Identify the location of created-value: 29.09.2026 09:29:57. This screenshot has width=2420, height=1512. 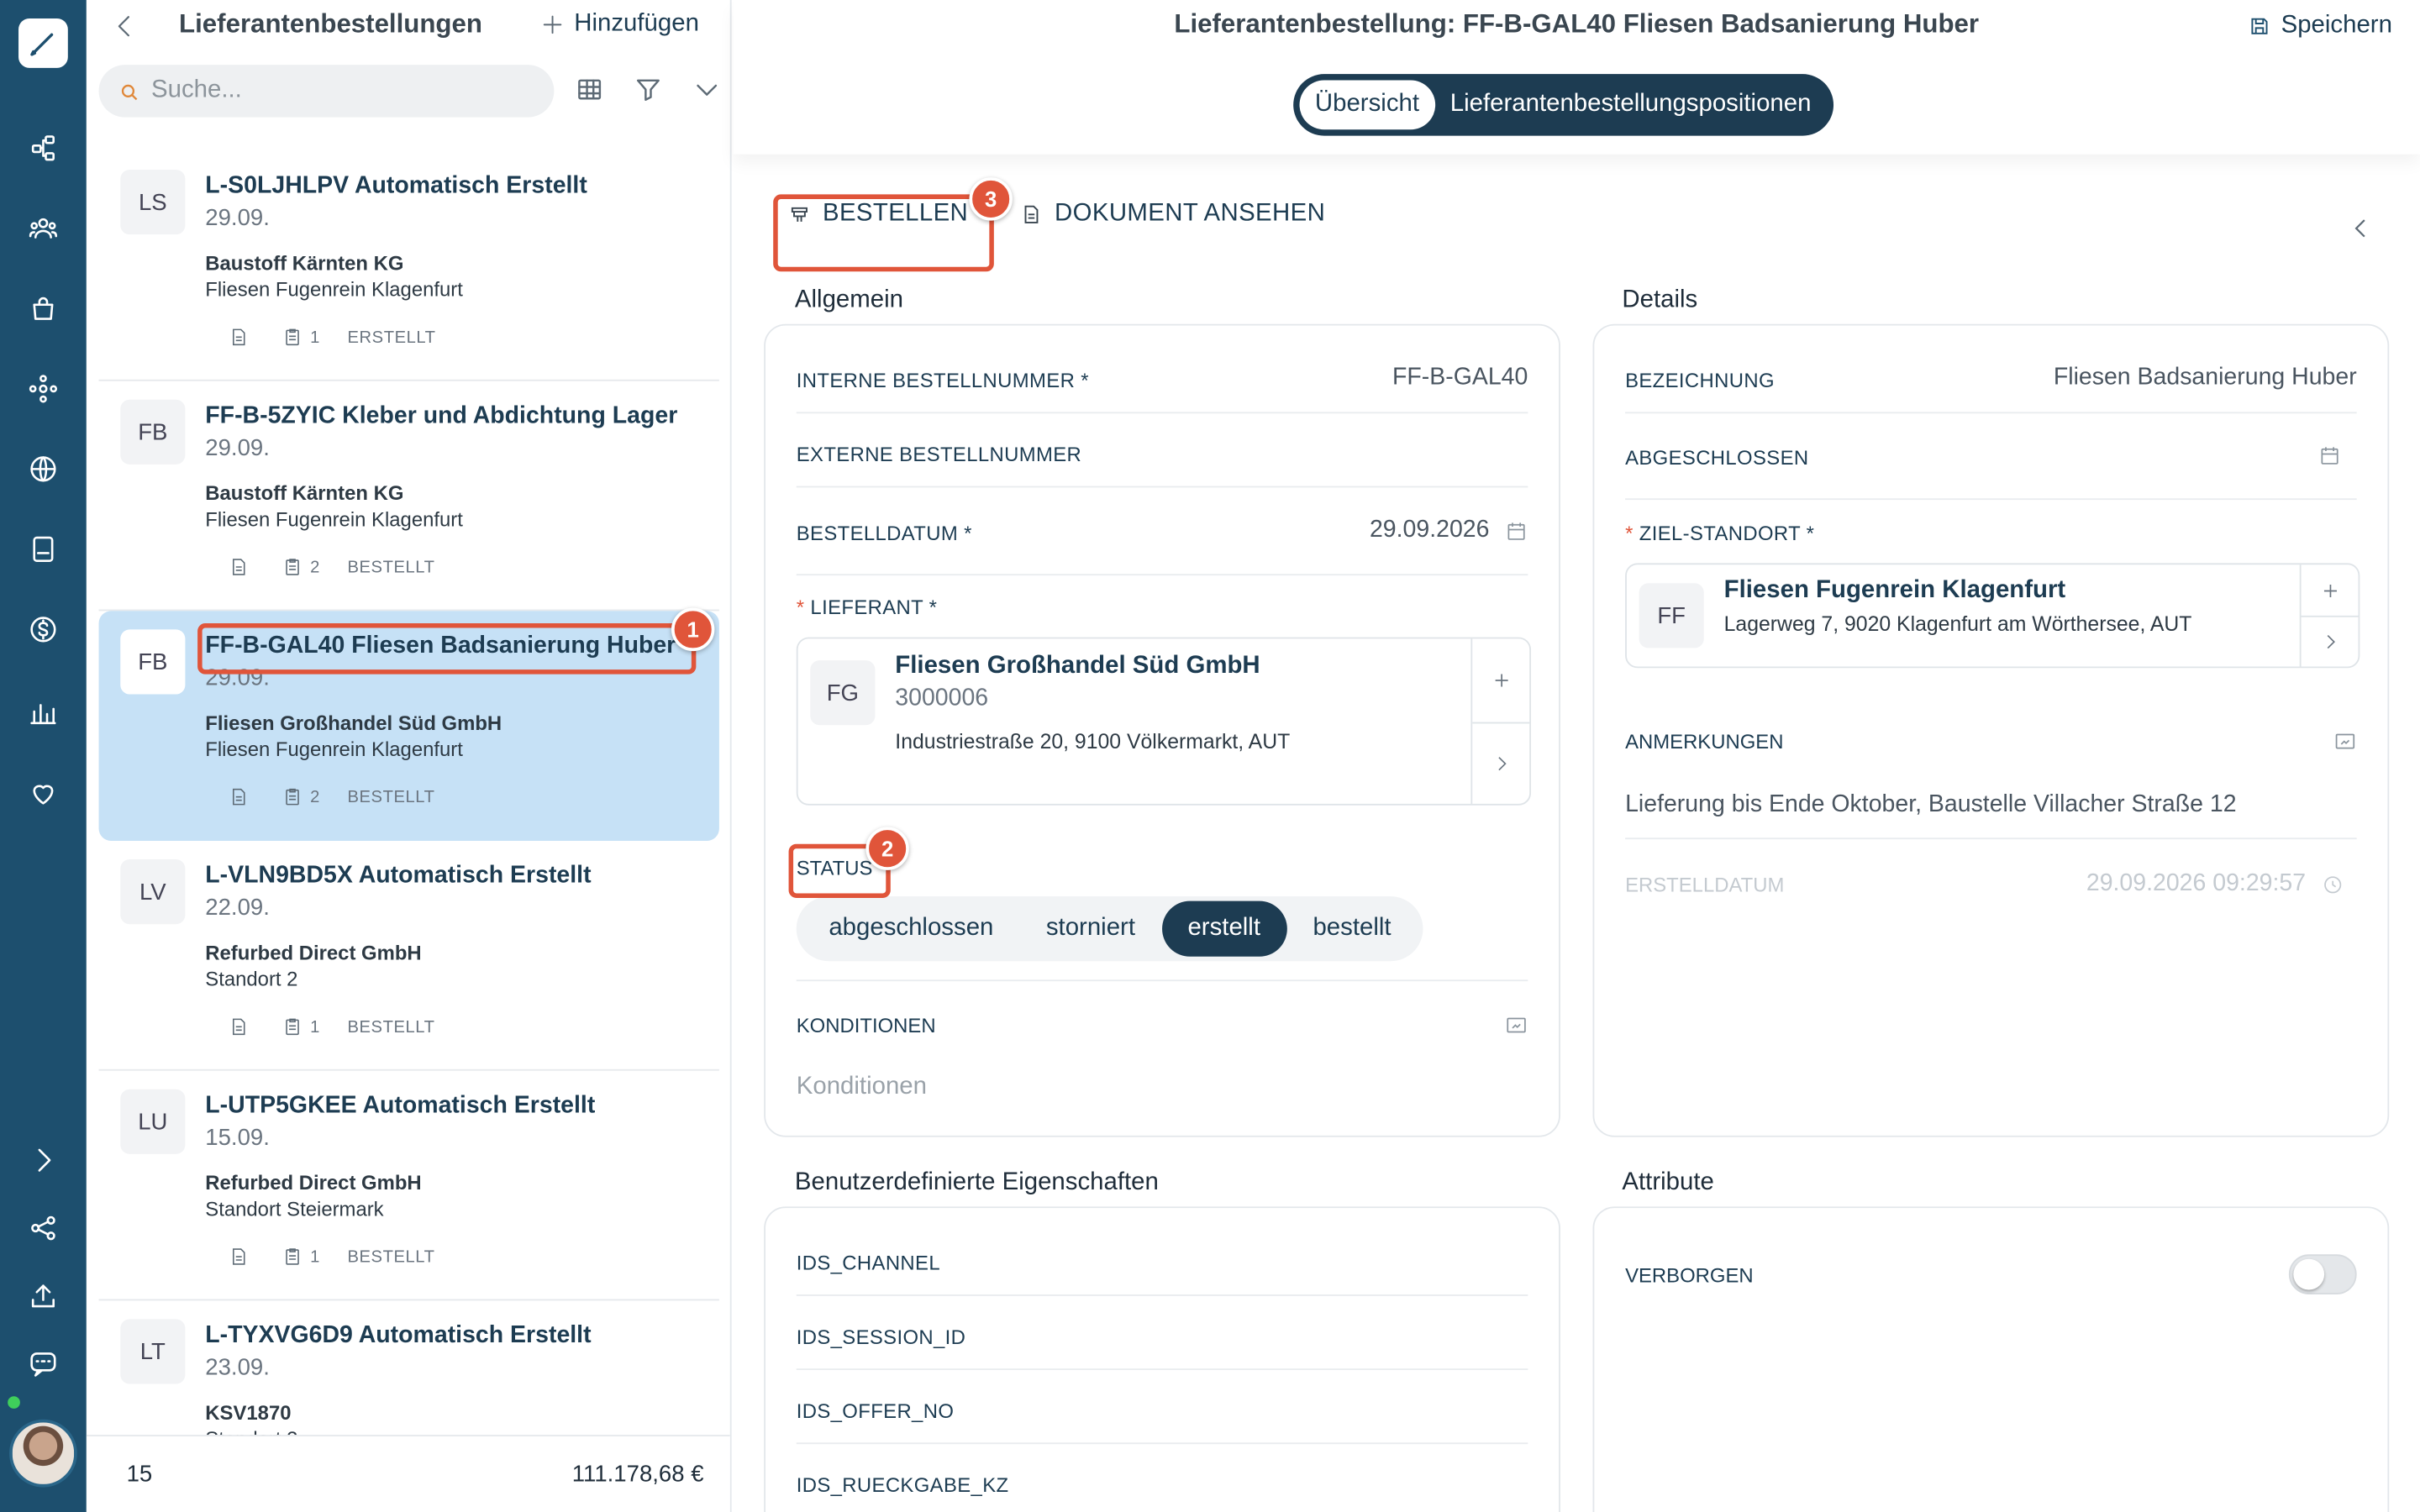
(2196, 883).